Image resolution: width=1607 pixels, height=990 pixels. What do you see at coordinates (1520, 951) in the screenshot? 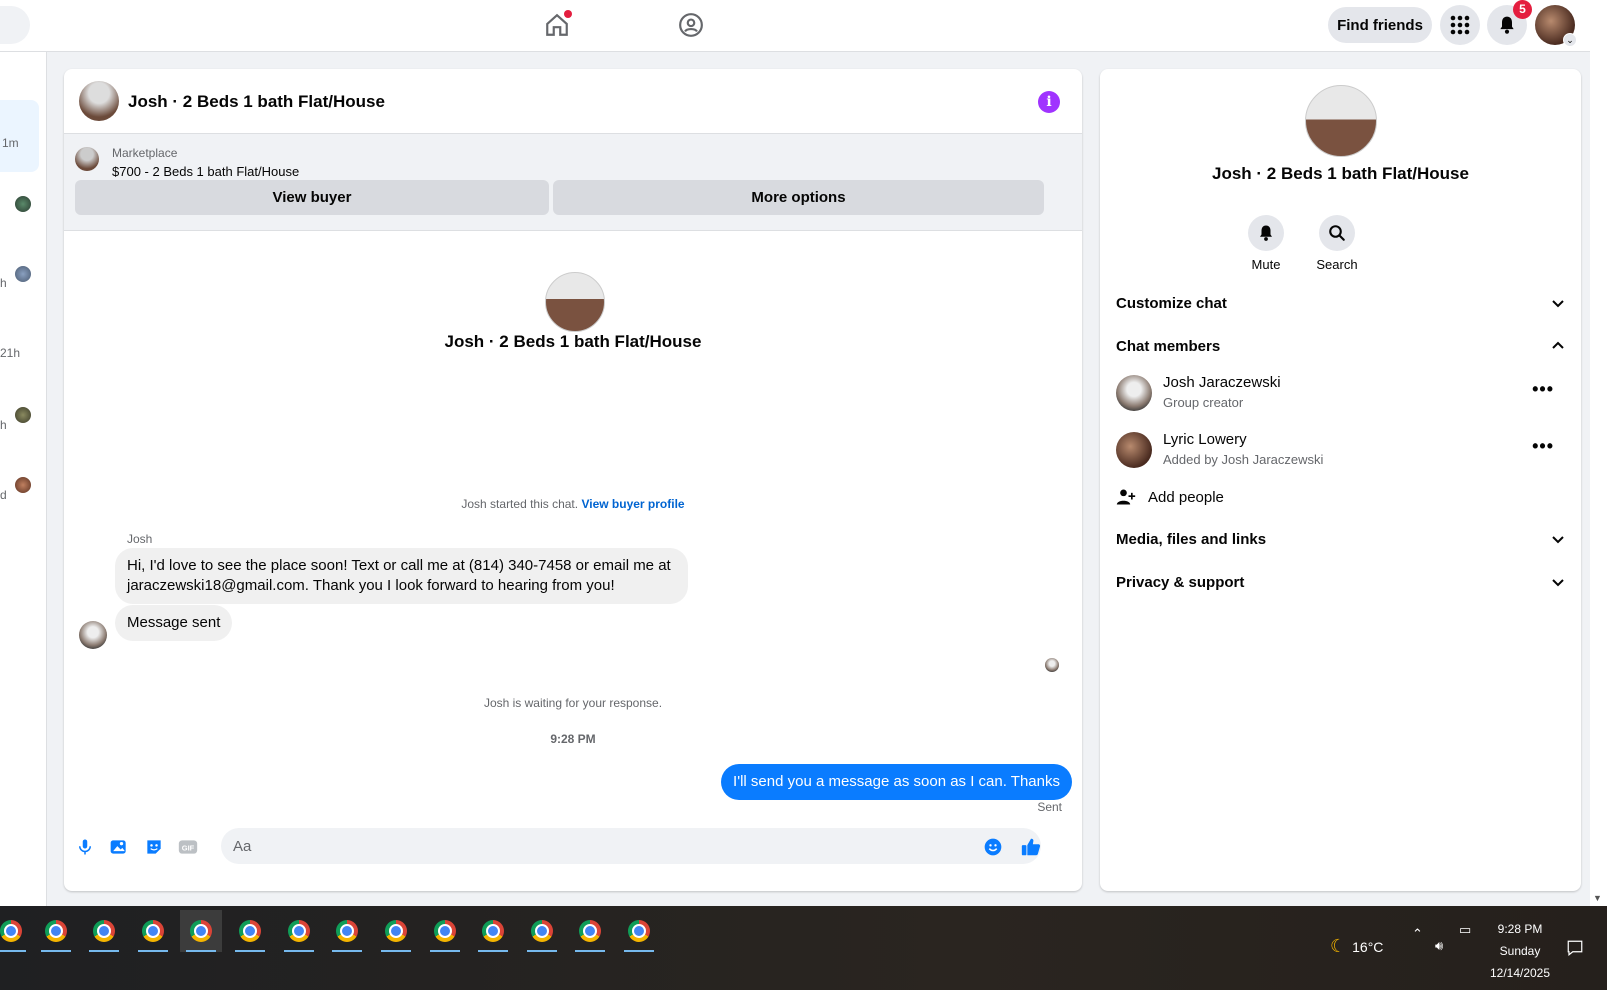
I see `system-clock: 9:28 PM Sunday 12/14/2025` at bounding box center [1520, 951].